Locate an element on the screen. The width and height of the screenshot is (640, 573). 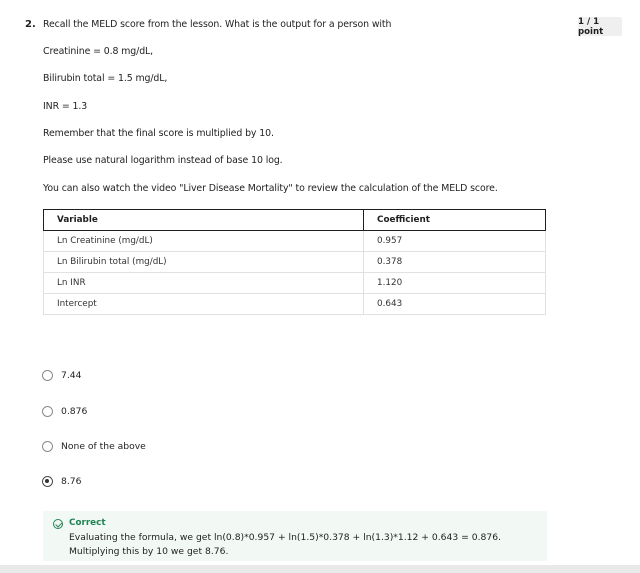
cell-coefficient: 0.957 is located at coordinates (454, 241).